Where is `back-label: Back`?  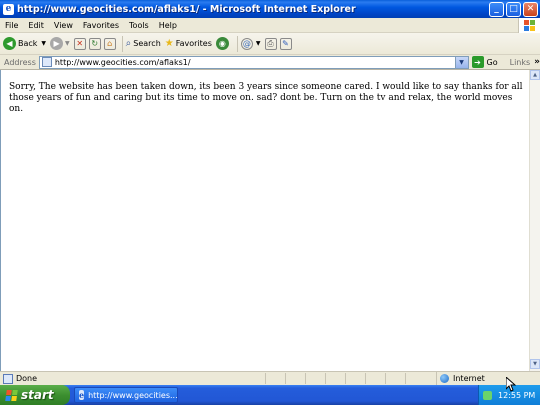
back-label: Back is located at coordinates (28, 43).